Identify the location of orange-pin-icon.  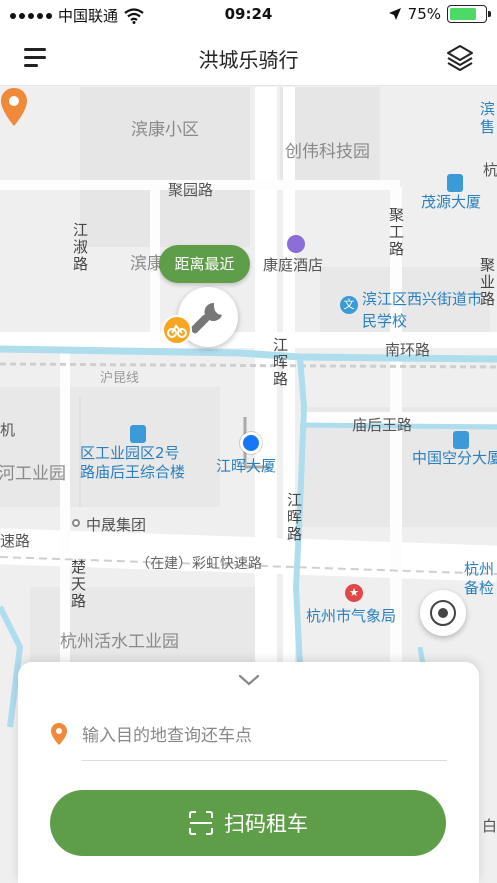
(14, 107).